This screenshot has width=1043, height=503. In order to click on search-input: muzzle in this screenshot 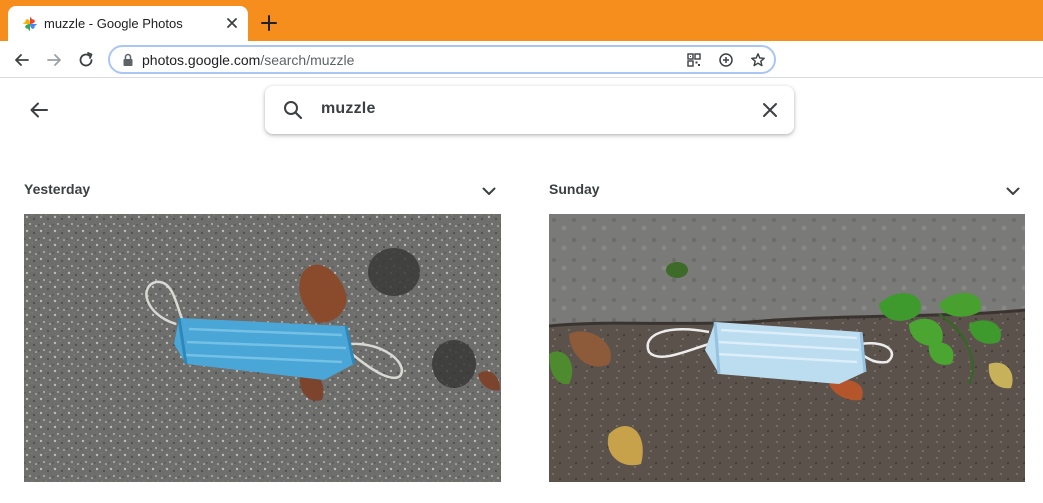, I will do `click(348, 109)`.